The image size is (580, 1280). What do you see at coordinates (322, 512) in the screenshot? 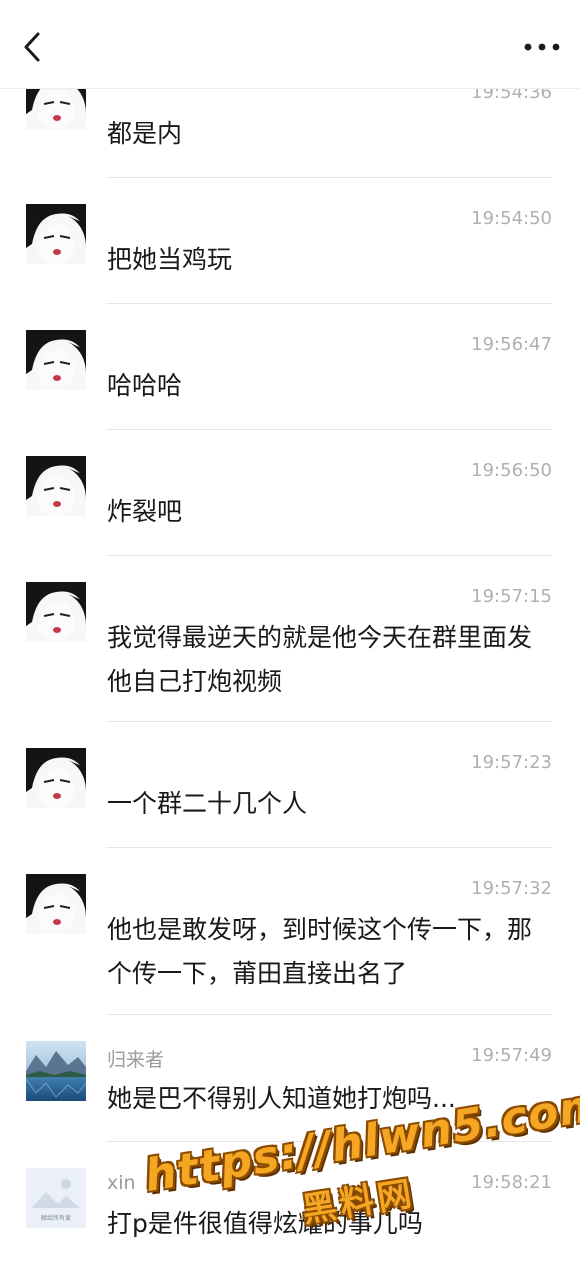
I see `message-text: 炸裂吧` at bounding box center [322, 512].